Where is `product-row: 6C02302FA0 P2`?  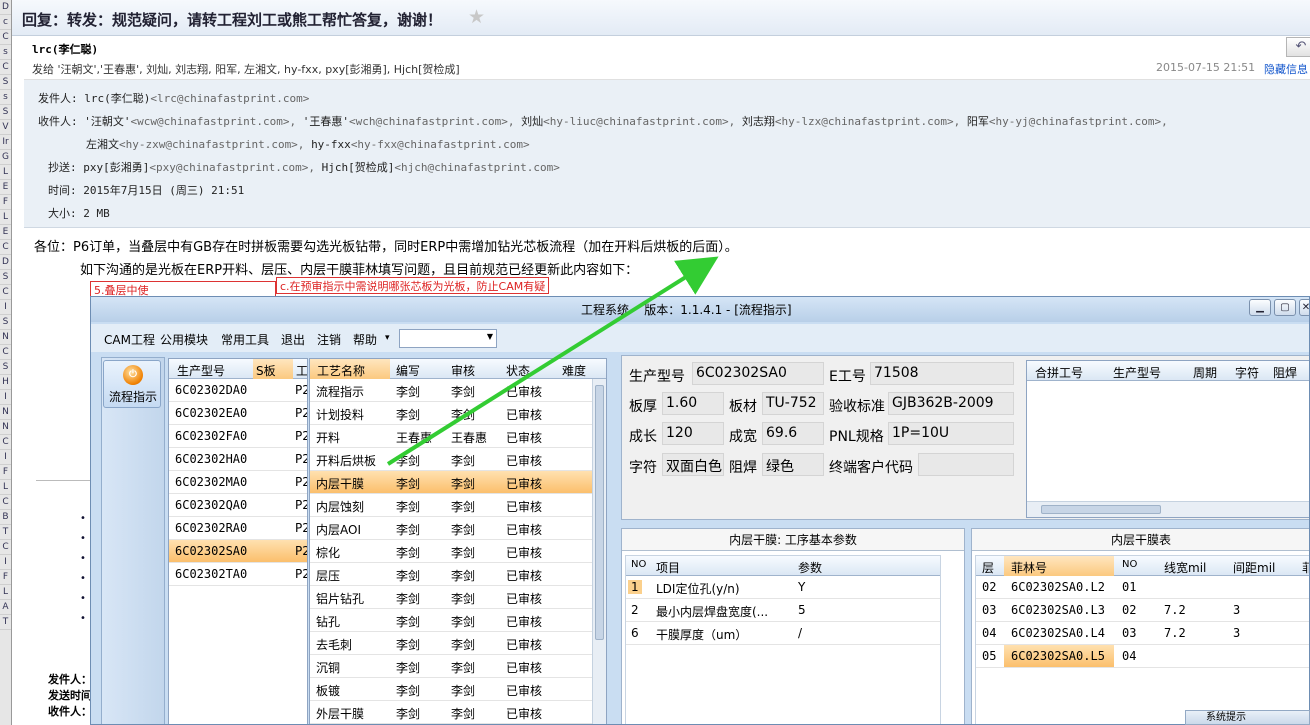
product-row: 6C02302FA0 P2 is located at coordinates (238, 436).